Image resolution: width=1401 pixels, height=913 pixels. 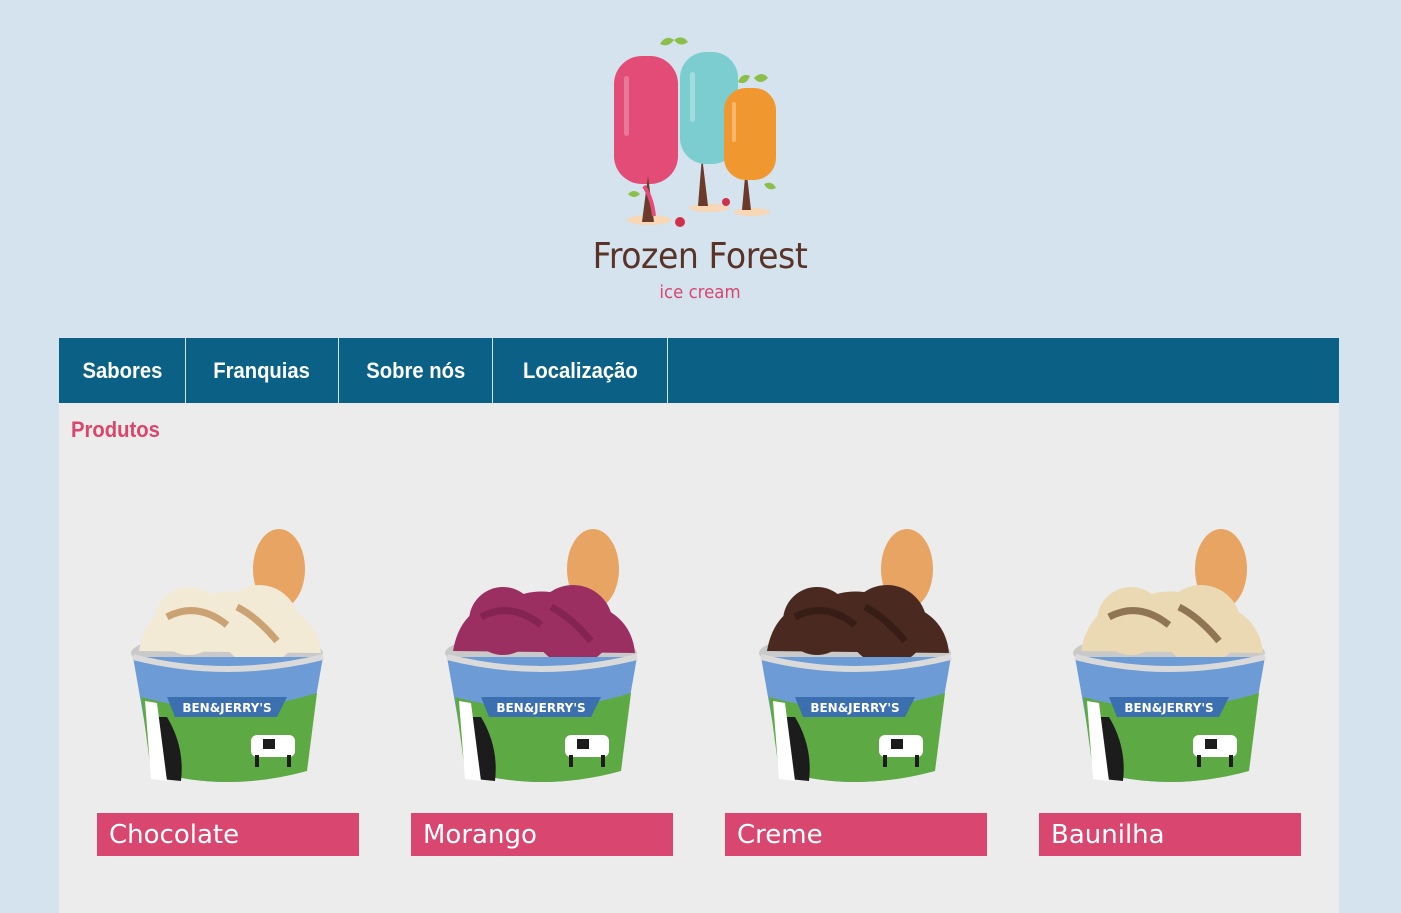 What do you see at coordinates (228, 834) in the screenshot?
I see `product-label: Chocolate` at bounding box center [228, 834].